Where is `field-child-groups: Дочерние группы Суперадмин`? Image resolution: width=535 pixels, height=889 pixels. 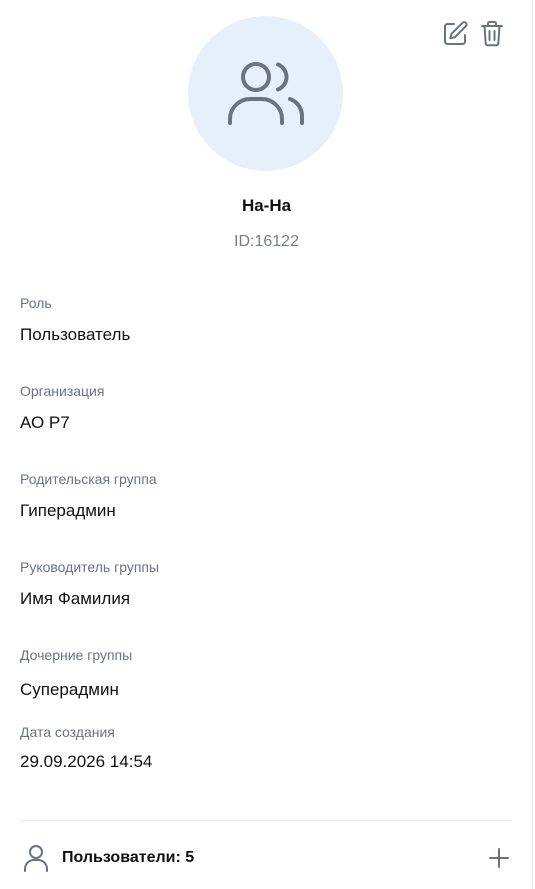
field-child-groups: Дочерние группы Суперадмин is located at coordinates (76, 673).